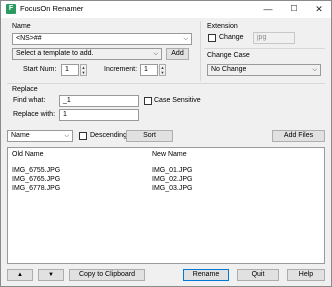  Describe the element at coordinates (306, 275) in the screenshot. I see `help-button: Help` at that location.